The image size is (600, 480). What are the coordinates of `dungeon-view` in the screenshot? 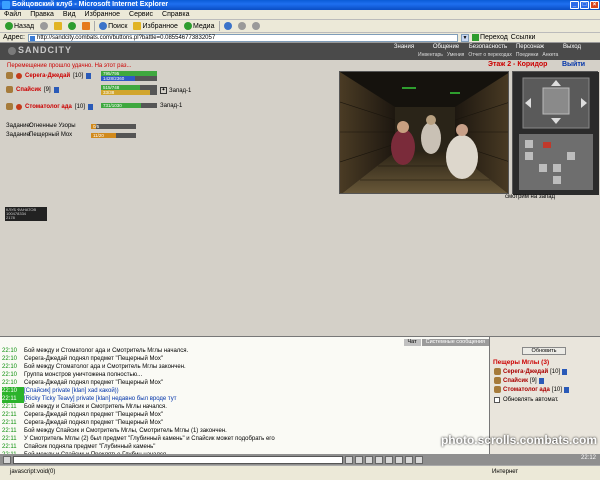 It's located at (424, 132).